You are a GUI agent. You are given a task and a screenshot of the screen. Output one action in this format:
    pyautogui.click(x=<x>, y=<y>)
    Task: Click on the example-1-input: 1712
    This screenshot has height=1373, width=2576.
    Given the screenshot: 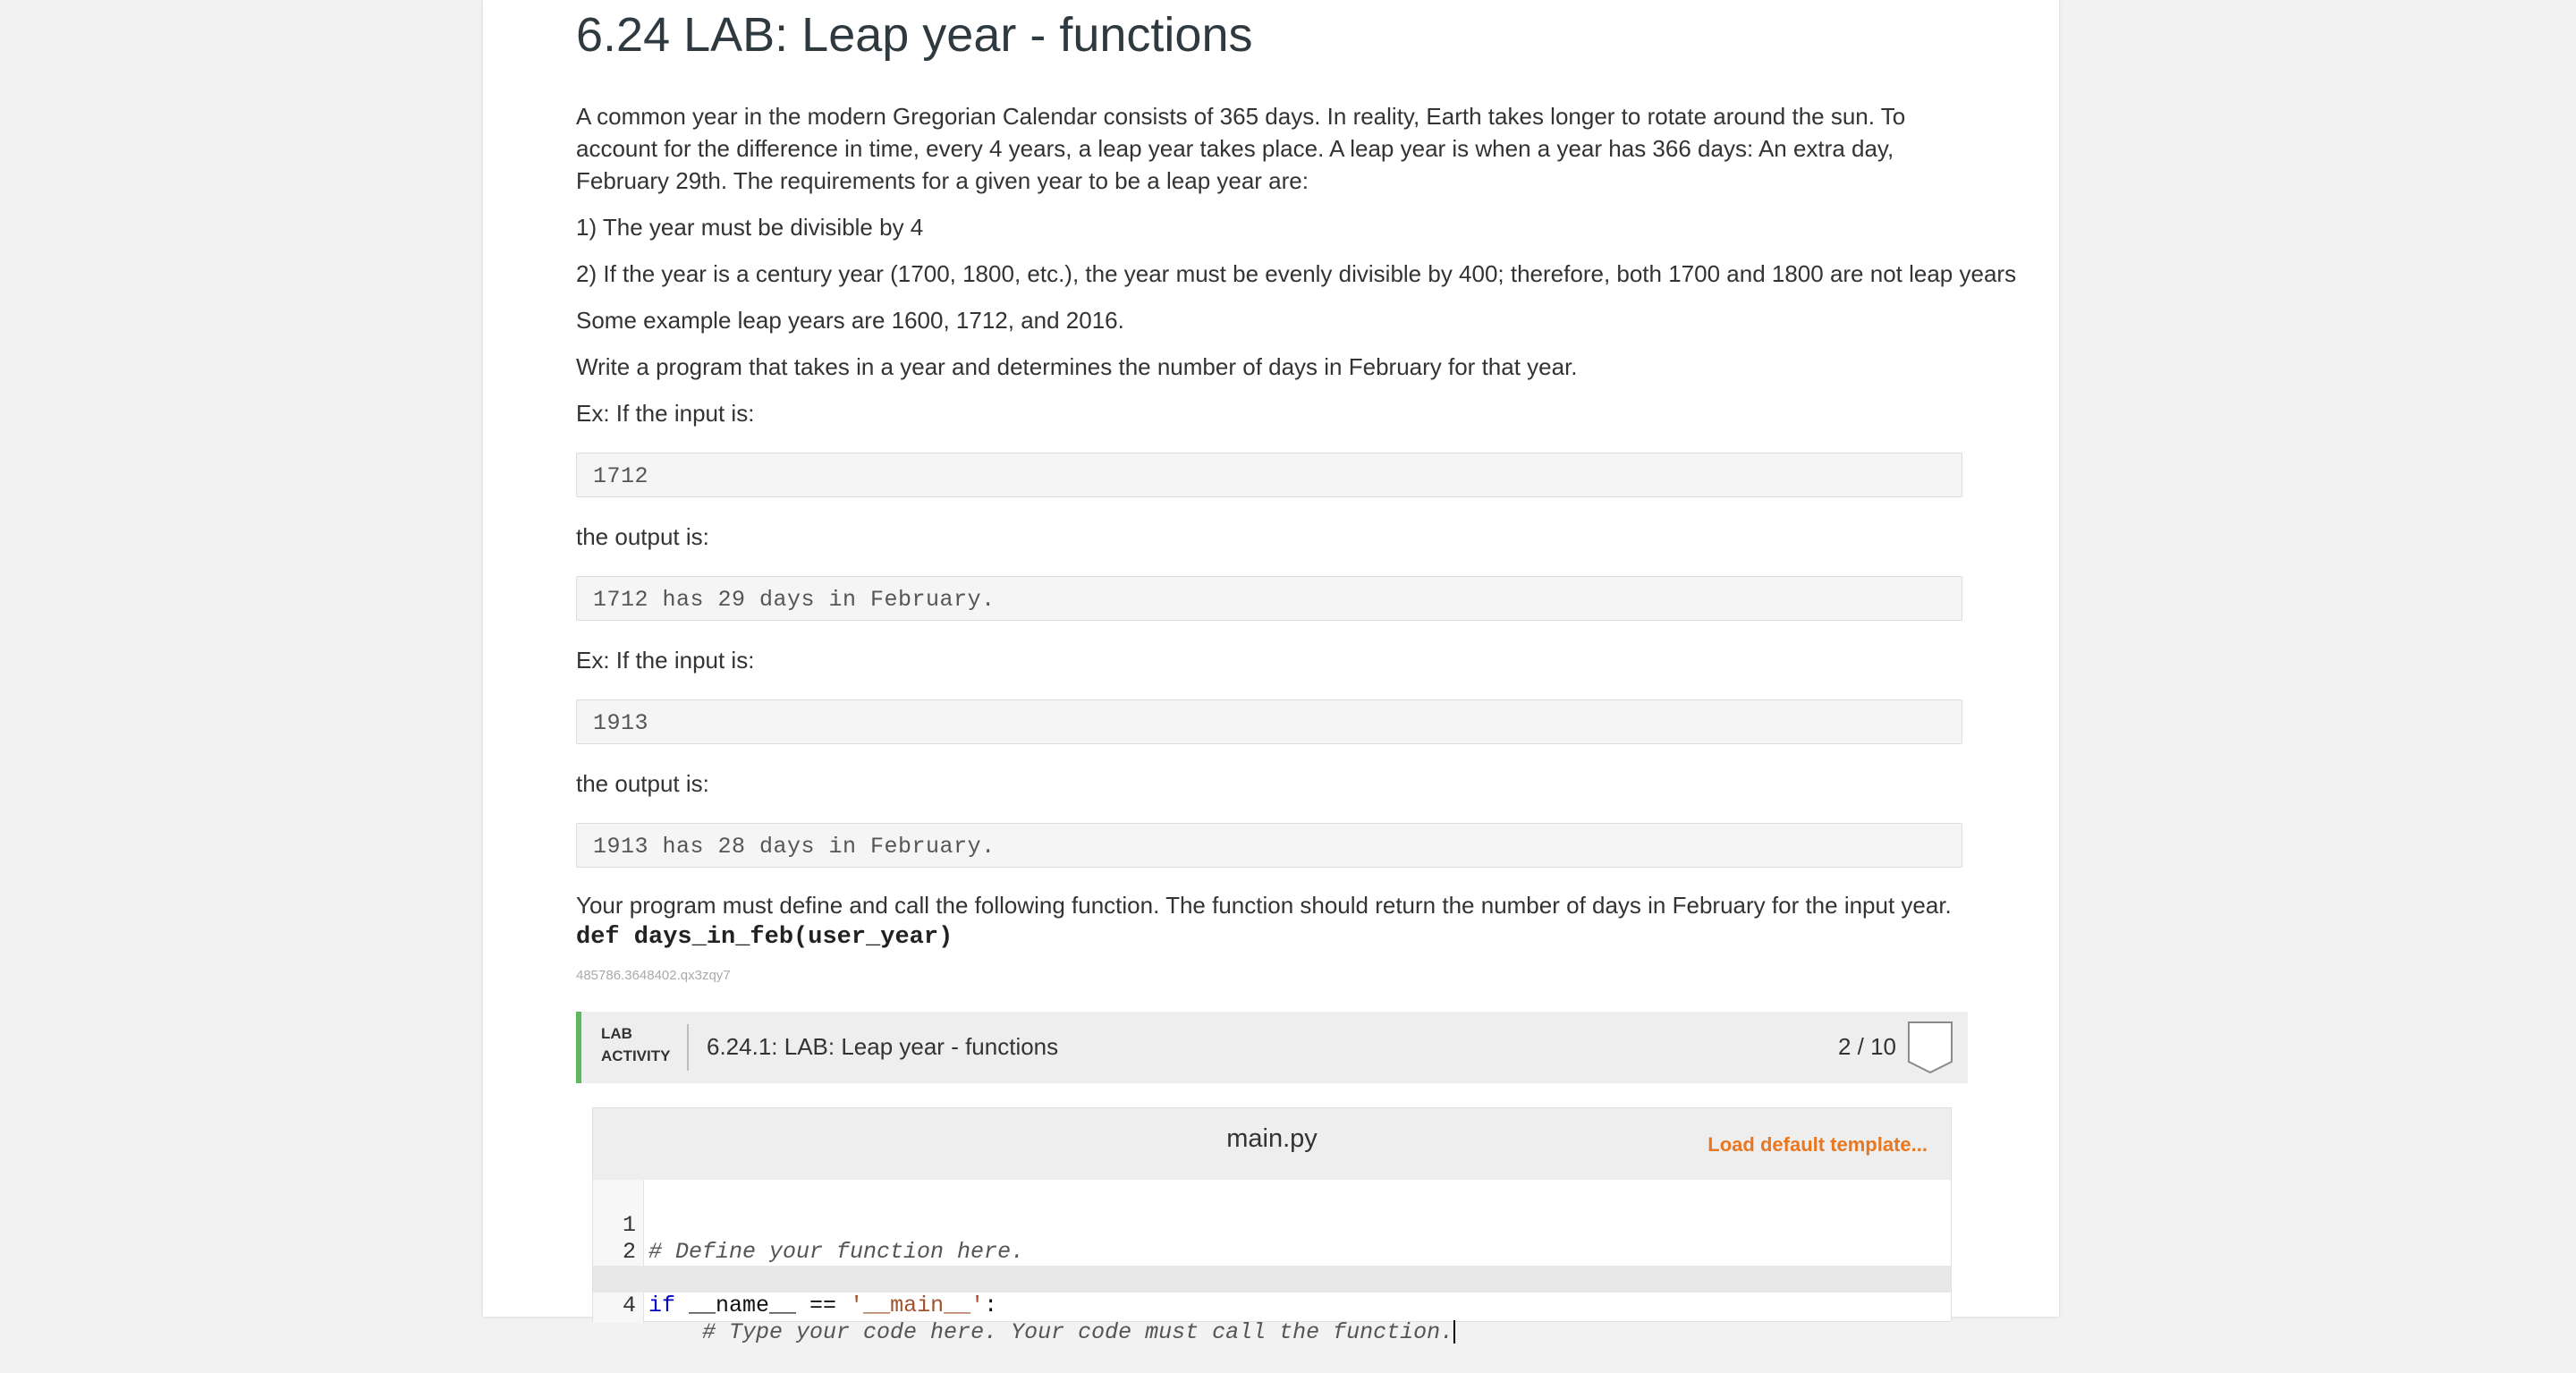 What is the action you would take?
    pyautogui.click(x=621, y=476)
    